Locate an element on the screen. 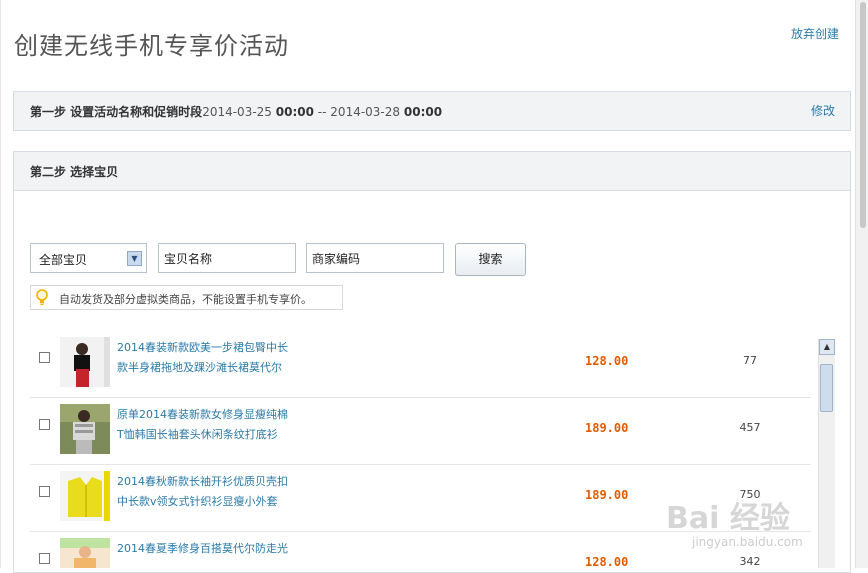  end-time: 00:00 is located at coordinates (423, 112).